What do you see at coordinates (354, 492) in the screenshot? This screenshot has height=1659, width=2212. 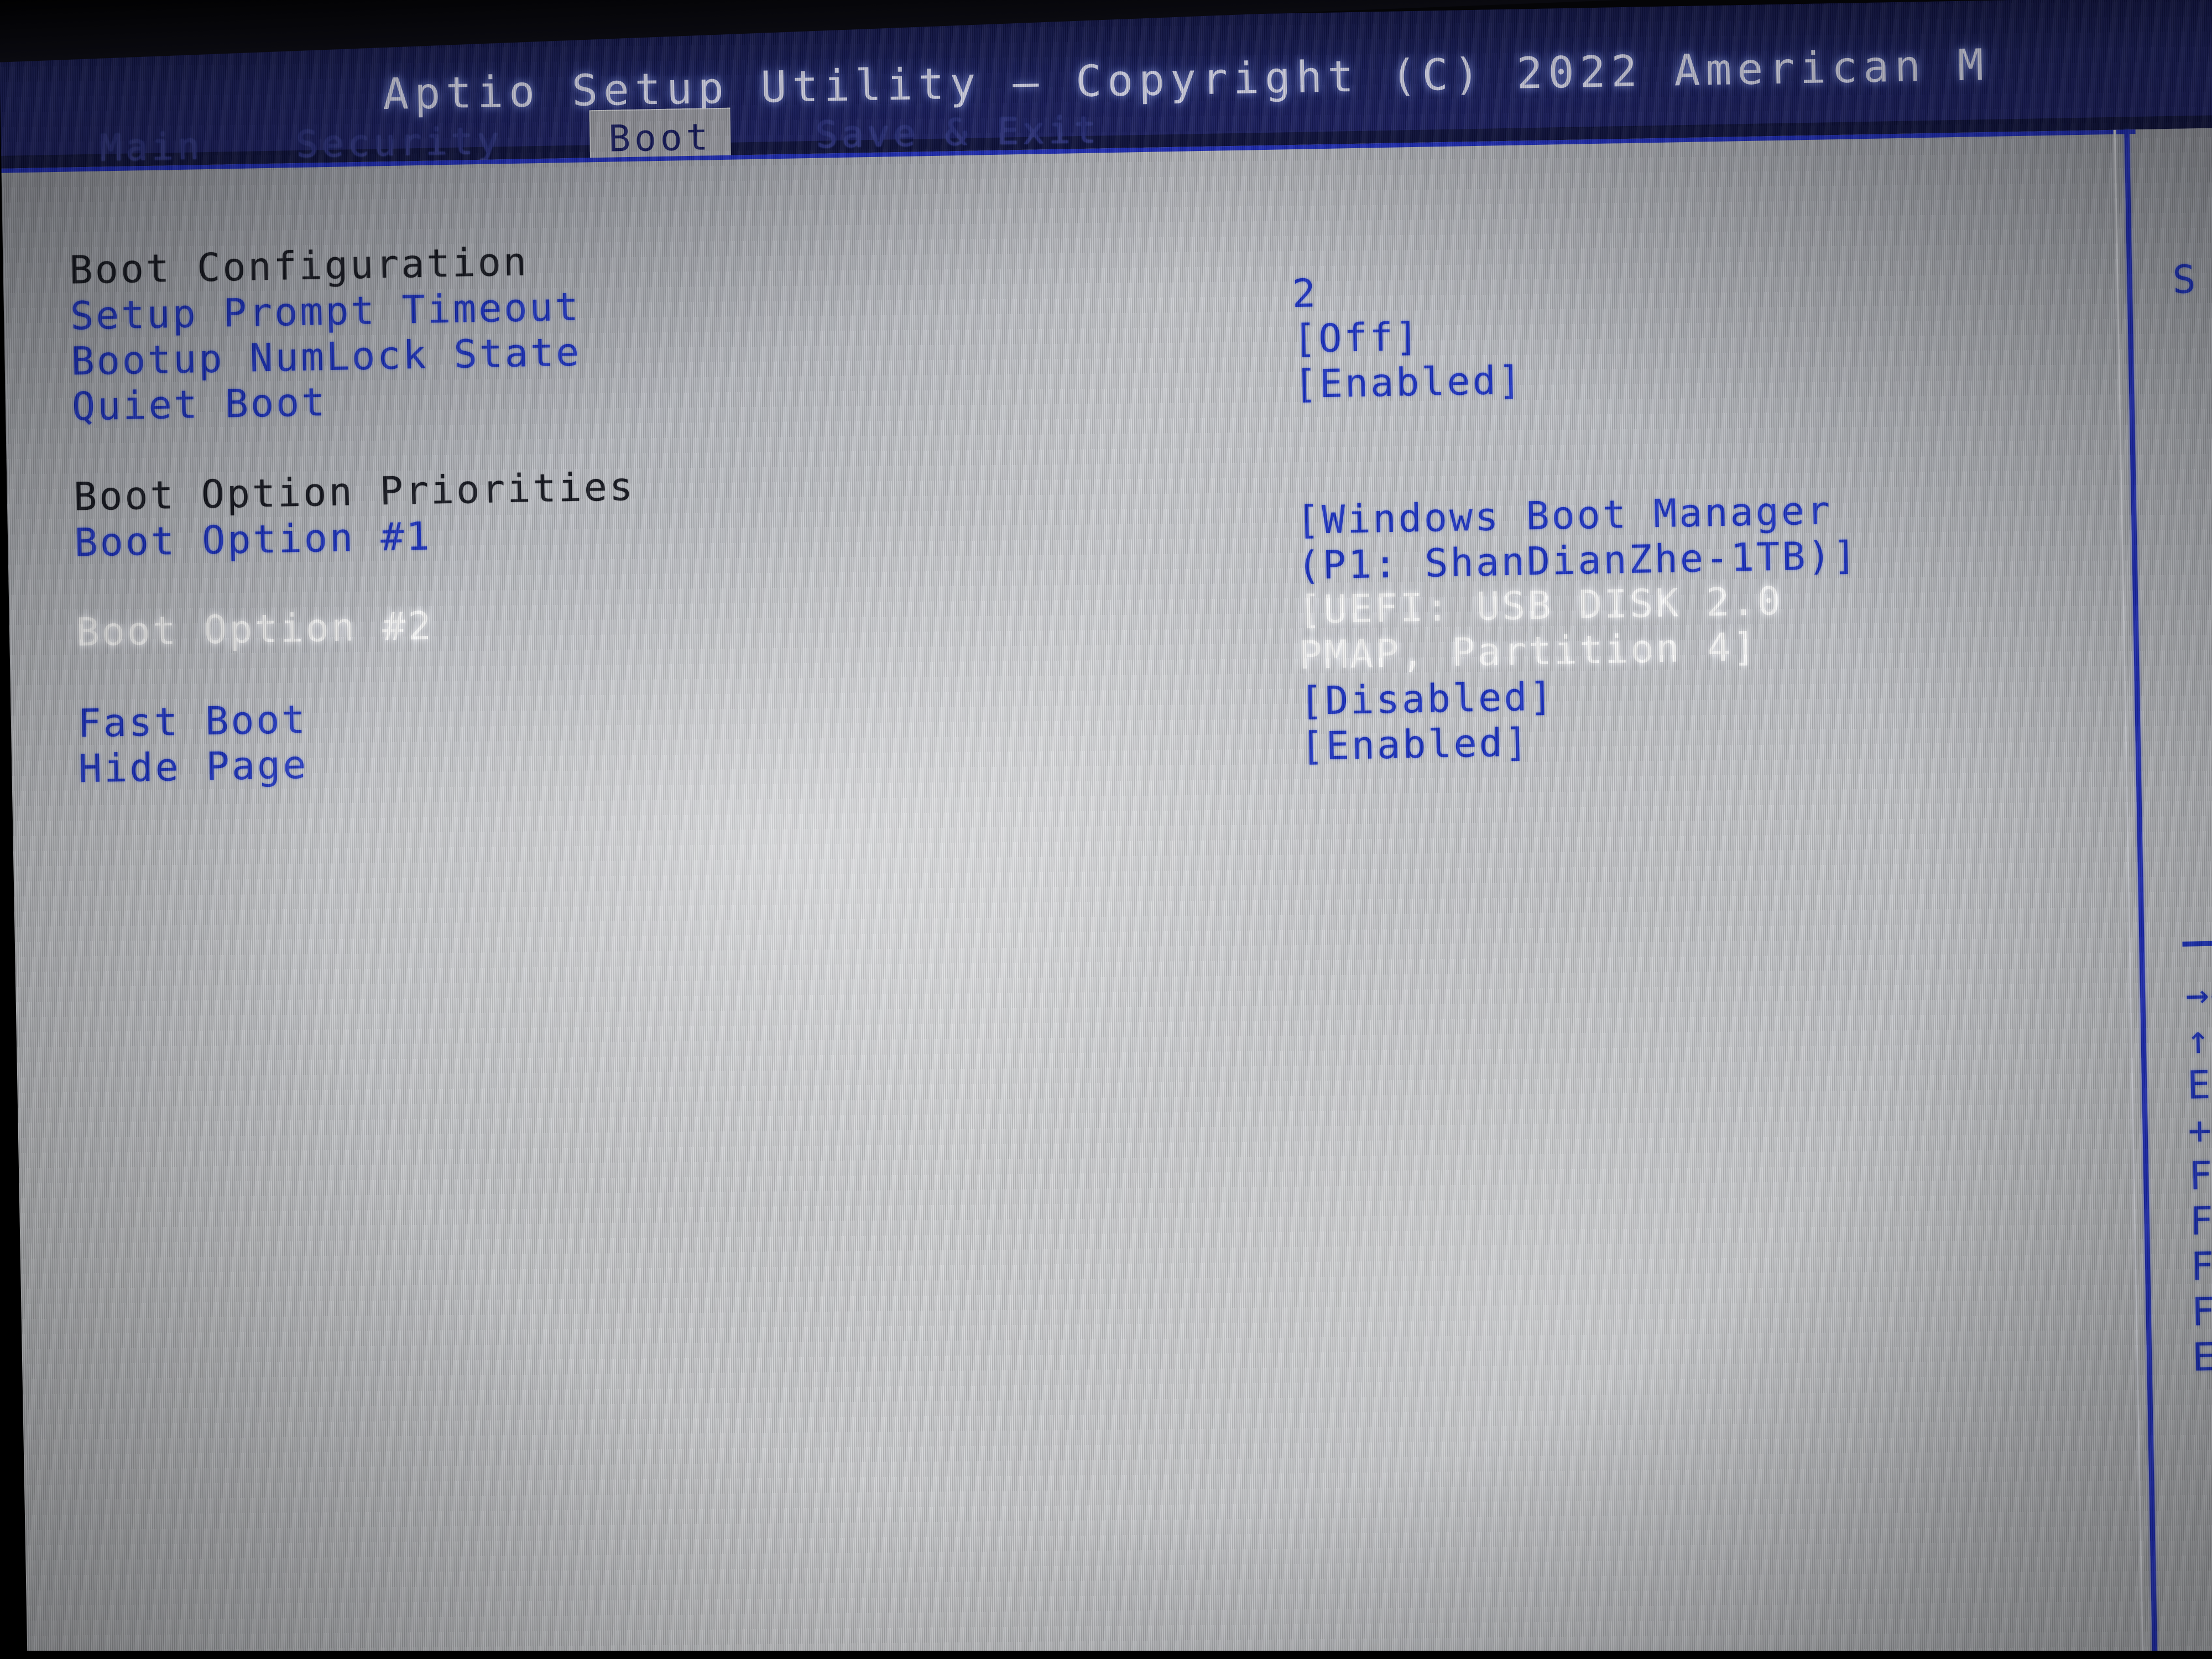 I see `section-heading-boot-option-priorities: Boot Option Priorities` at bounding box center [354, 492].